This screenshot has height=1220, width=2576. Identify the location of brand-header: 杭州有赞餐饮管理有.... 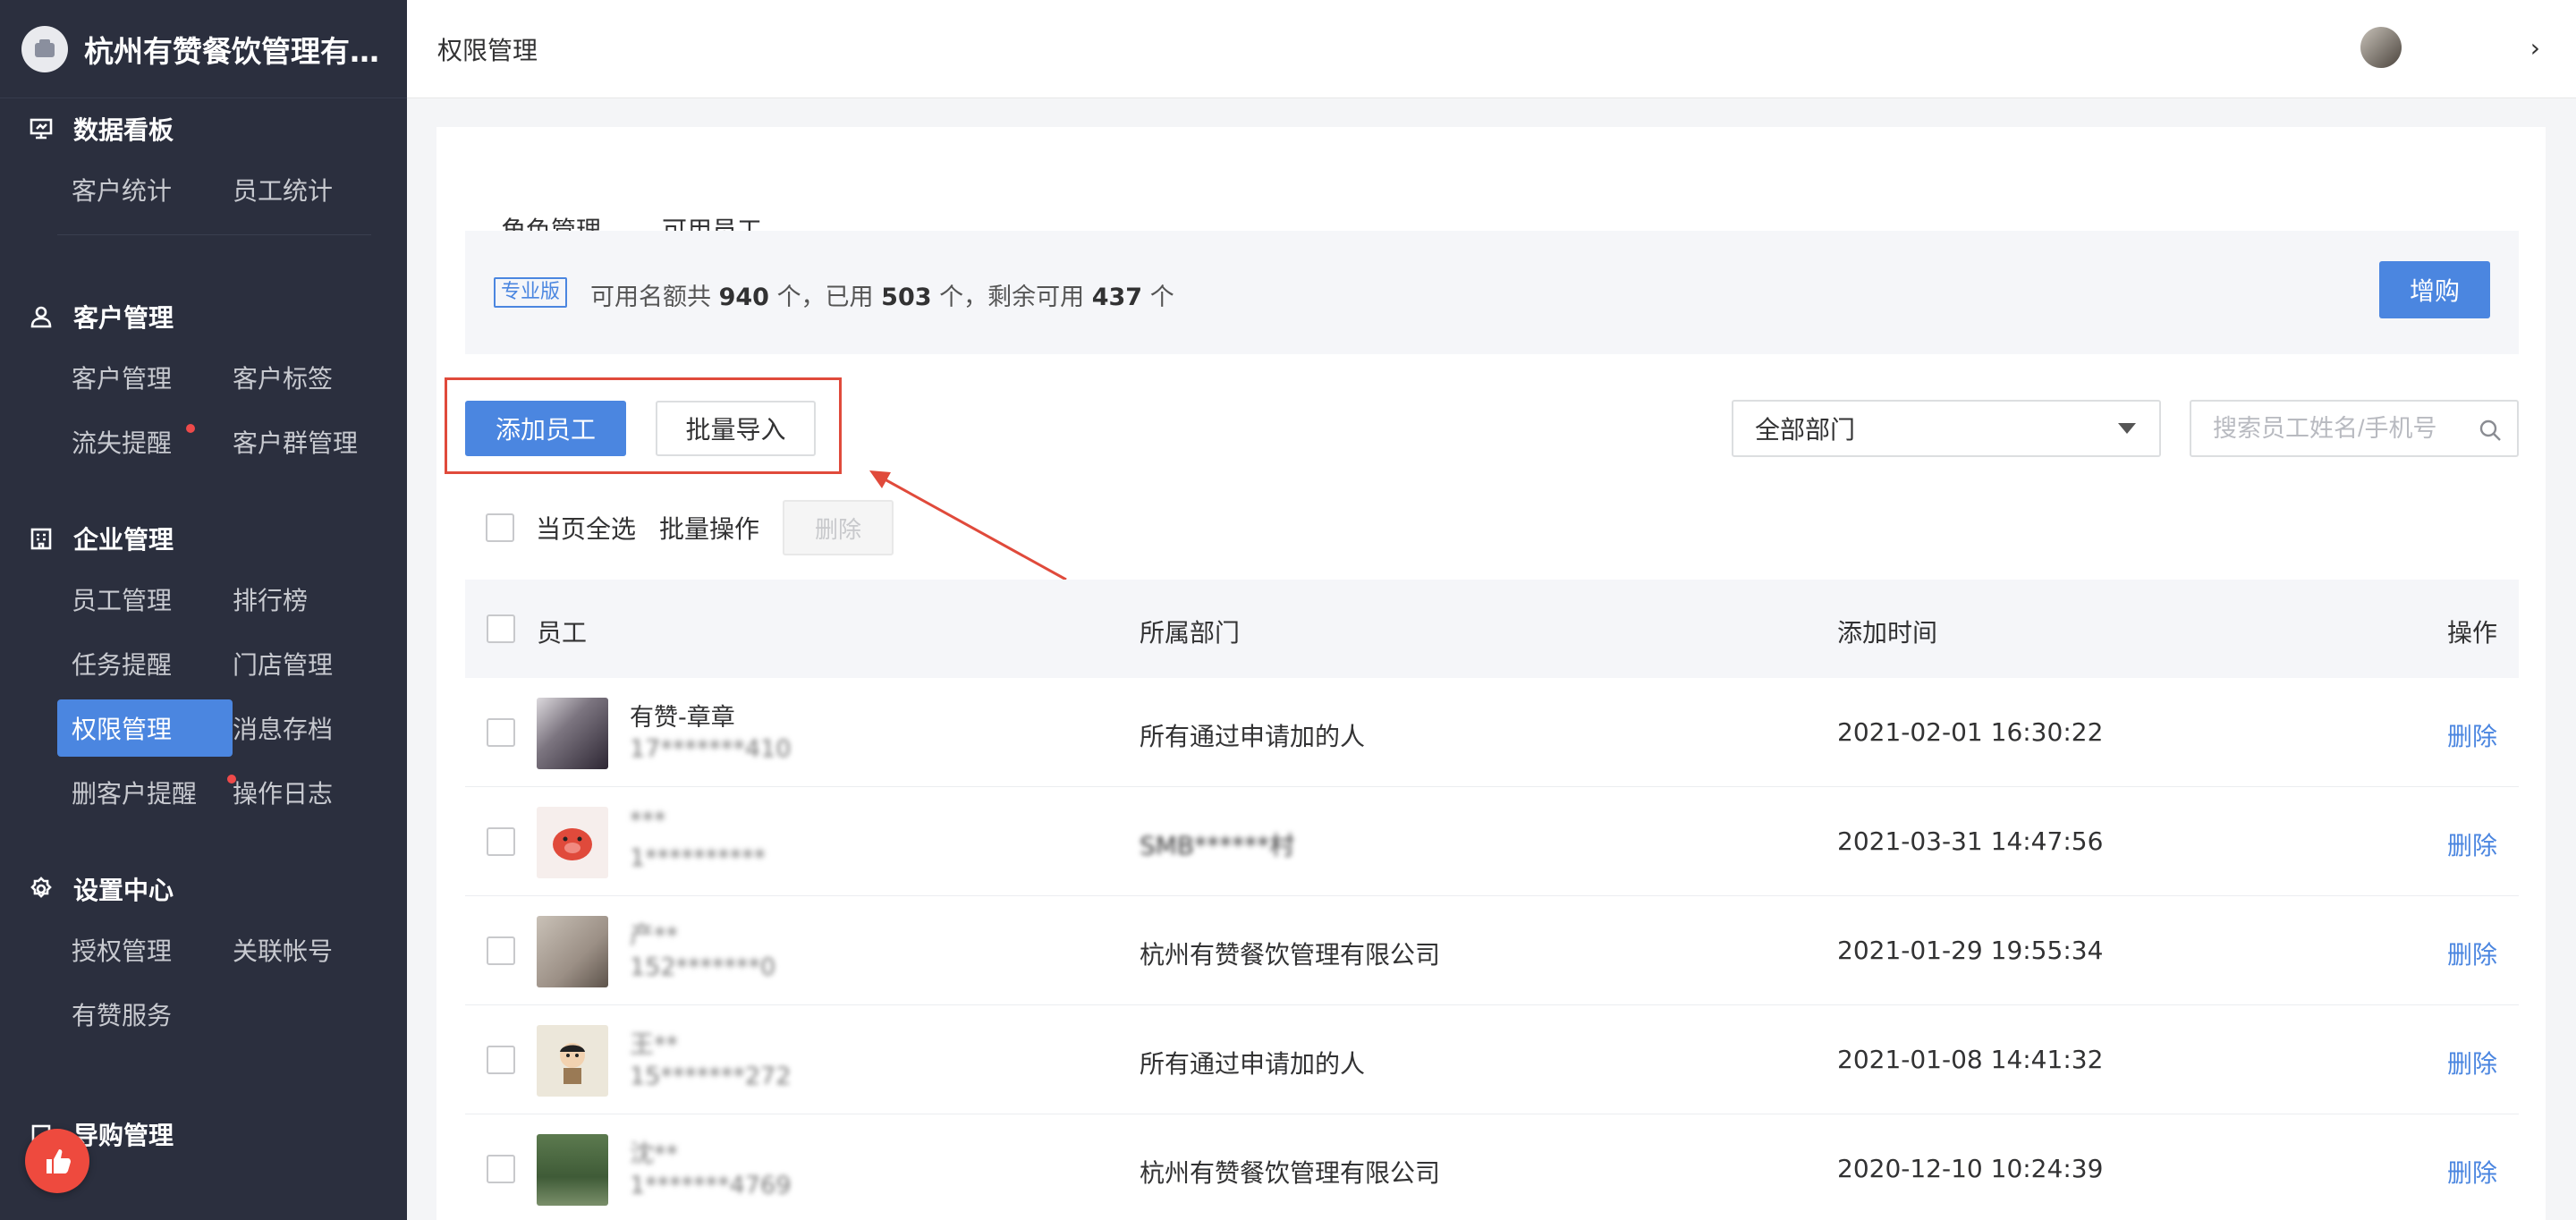
(203, 49).